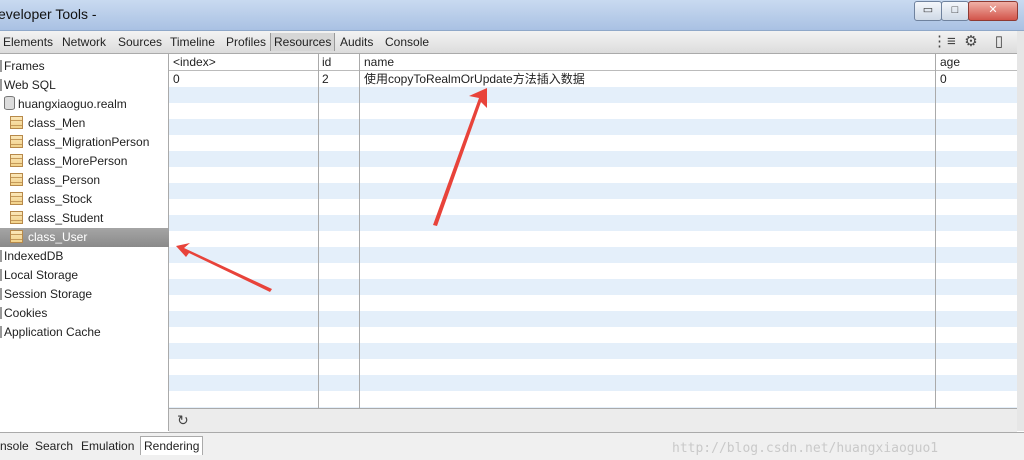 The image size is (1024, 460). What do you see at coordinates (54, 446) in the screenshot?
I see `drawer-tab-search: Search` at bounding box center [54, 446].